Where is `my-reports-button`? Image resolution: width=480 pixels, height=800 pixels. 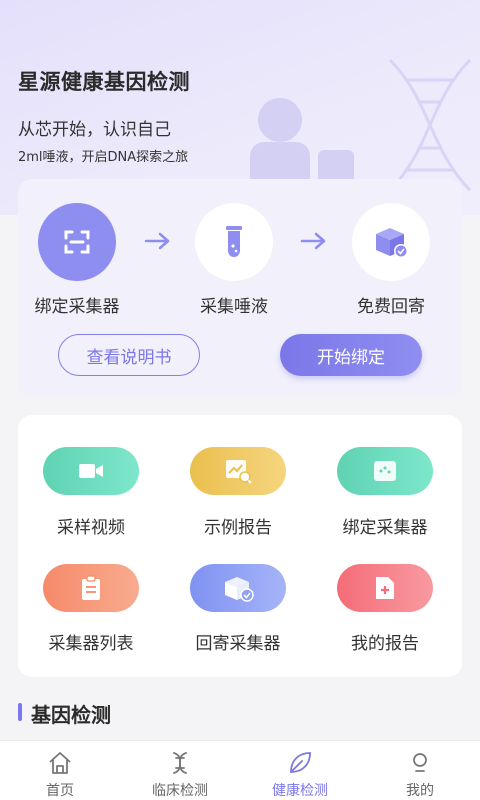
my-reports-button is located at coordinates (385, 588).